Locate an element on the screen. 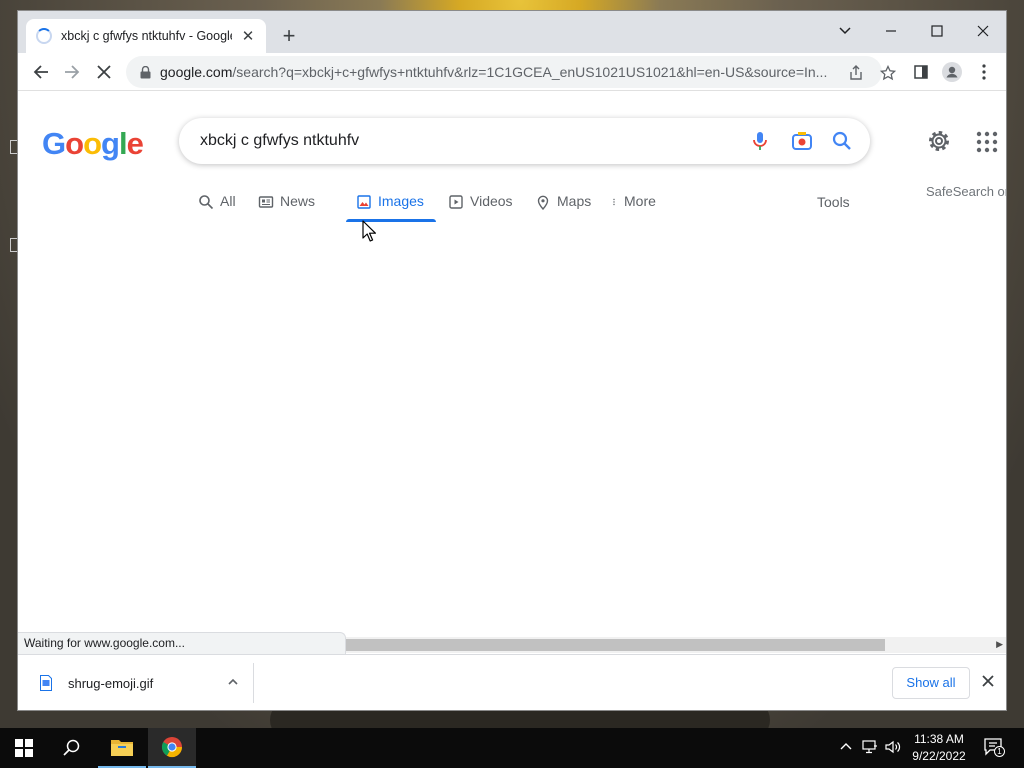  safesearch-label: SafeSearch or is located at coordinates (966, 191).